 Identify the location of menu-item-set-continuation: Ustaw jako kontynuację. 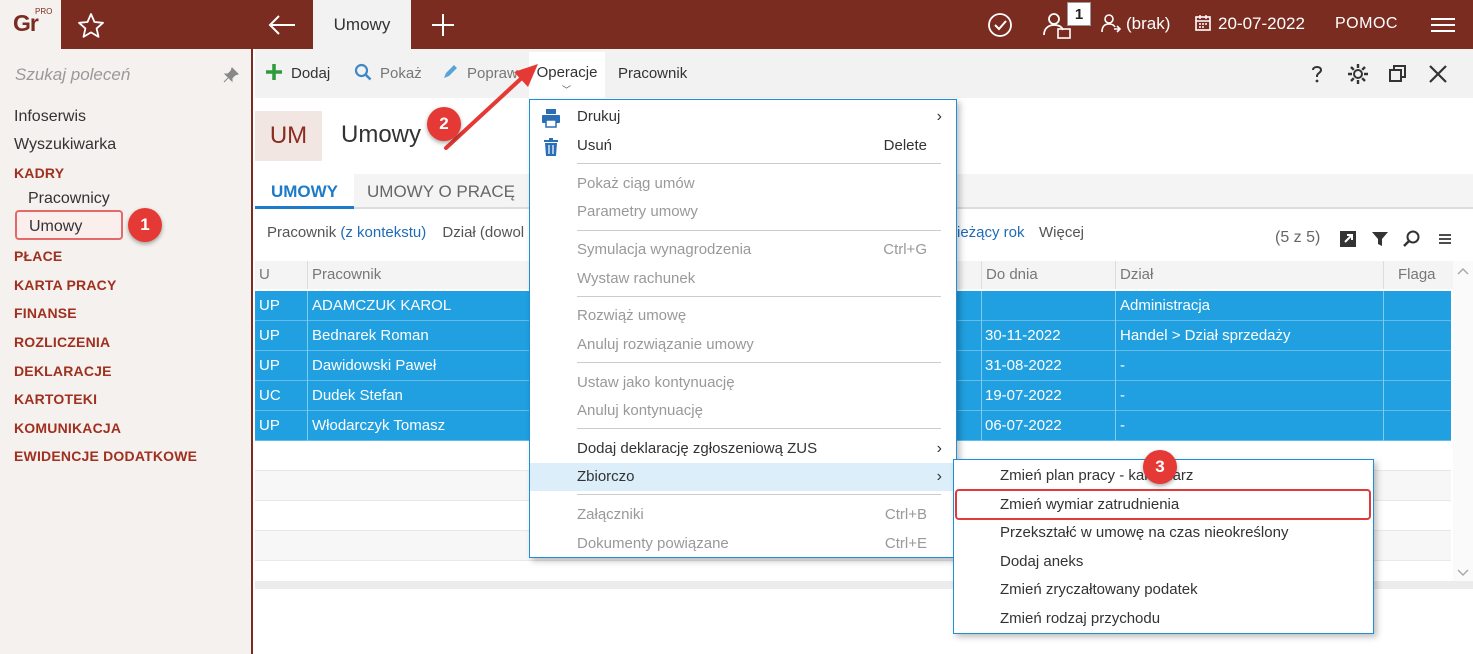
(743, 383).